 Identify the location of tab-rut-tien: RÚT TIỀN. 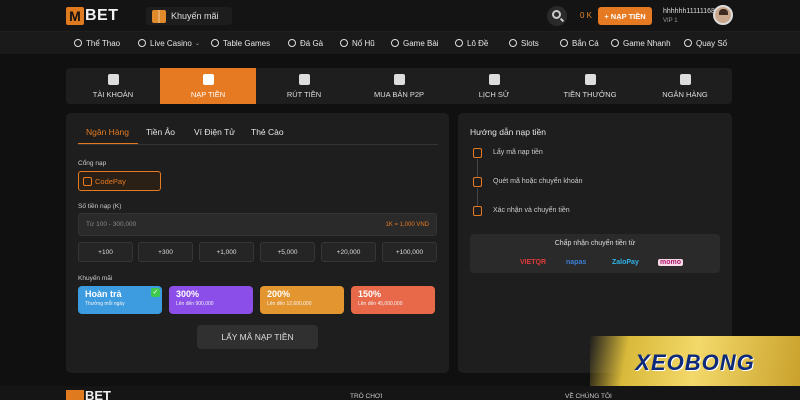
(304, 86).